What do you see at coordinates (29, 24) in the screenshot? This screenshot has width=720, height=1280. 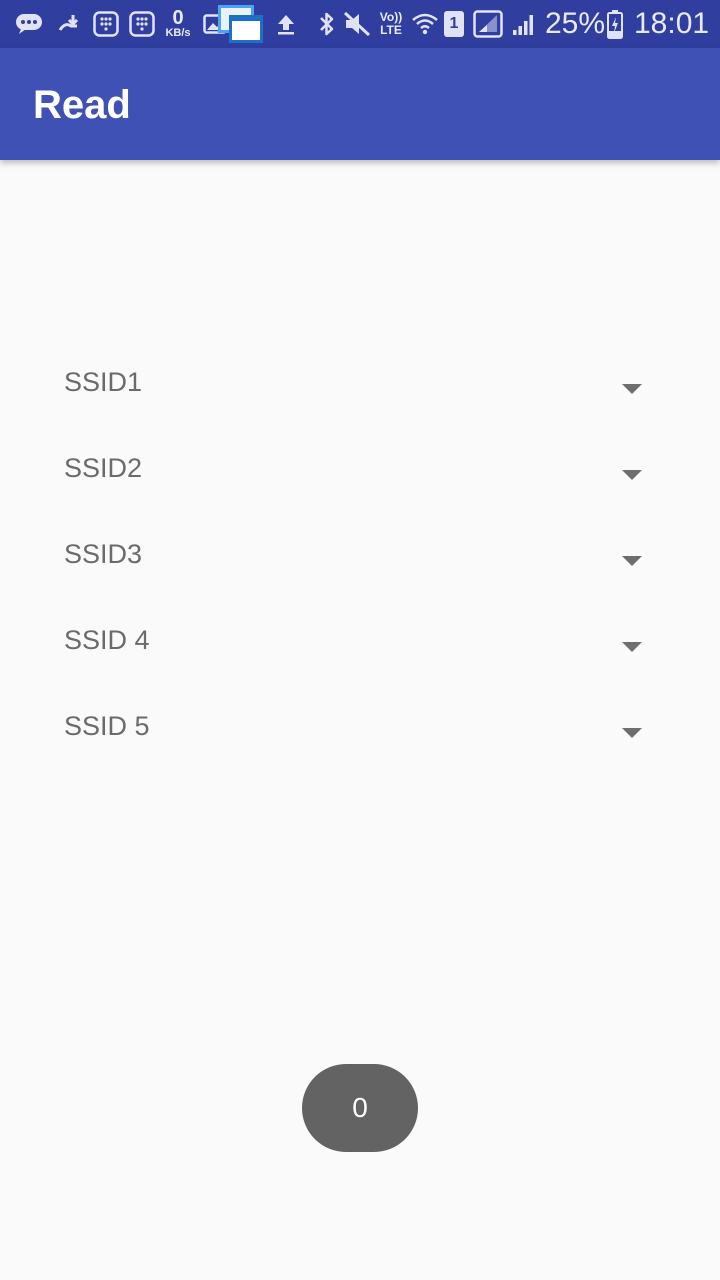 I see `chat-icon` at bounding box center [29, 24].